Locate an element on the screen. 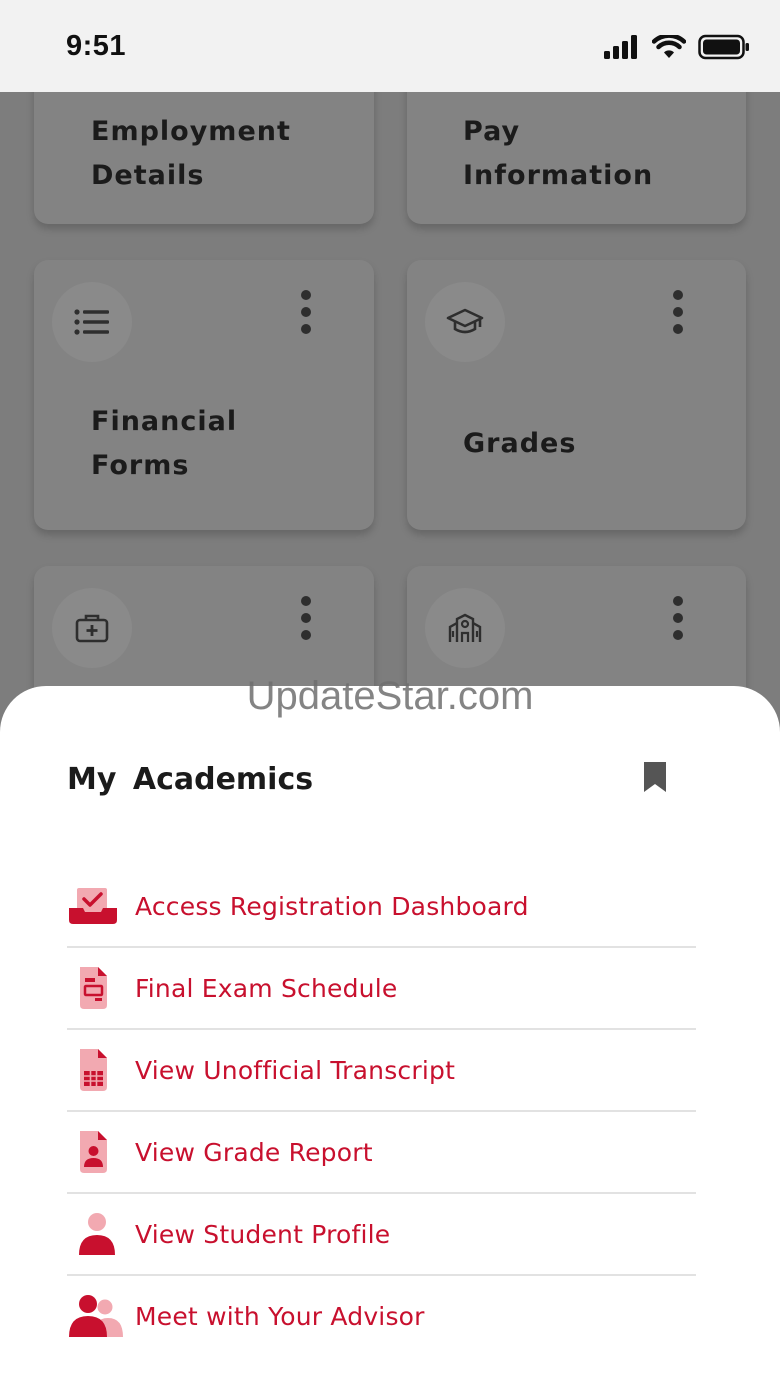 The width and height of the screenshot is (780, 1387). tile-title: Pay Information is located at coordinates (558, 153).